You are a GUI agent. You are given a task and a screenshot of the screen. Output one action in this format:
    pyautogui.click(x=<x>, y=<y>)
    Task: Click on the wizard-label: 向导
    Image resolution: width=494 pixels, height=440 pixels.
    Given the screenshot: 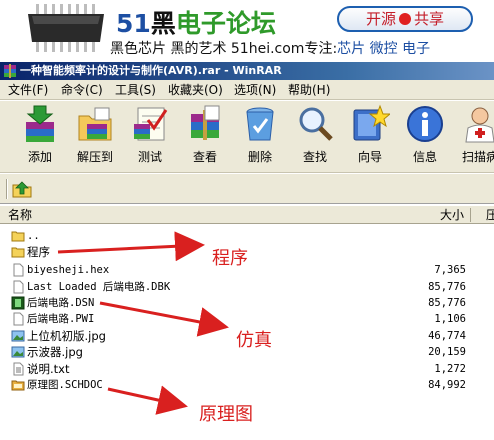 What is the action you would take?
    pyautogui.click(x=369, y=157)
    